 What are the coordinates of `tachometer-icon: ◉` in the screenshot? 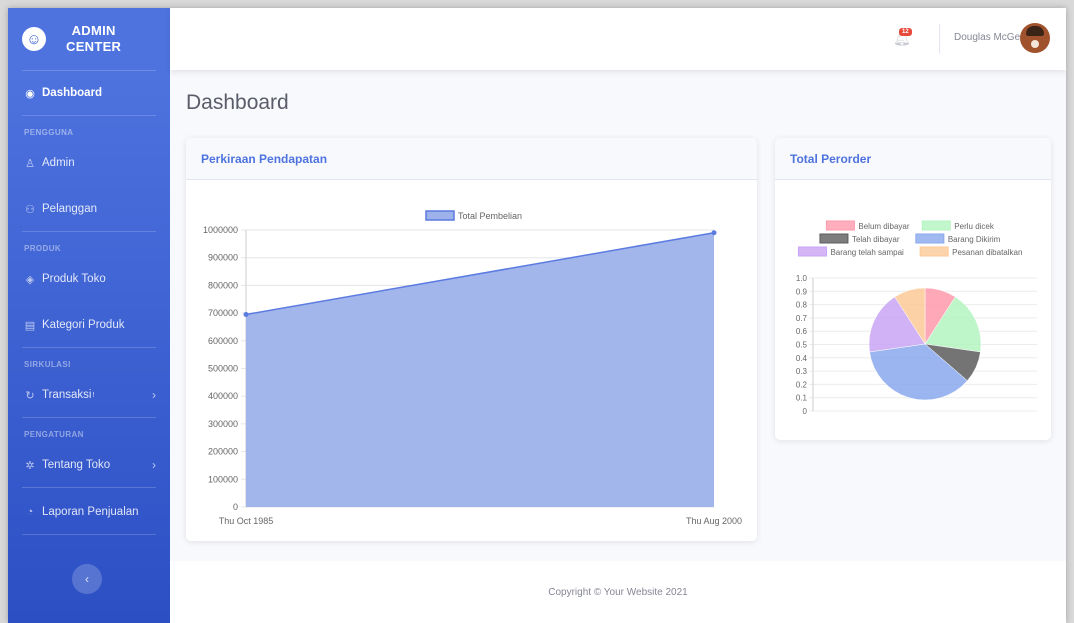 It's located at (30, 93).